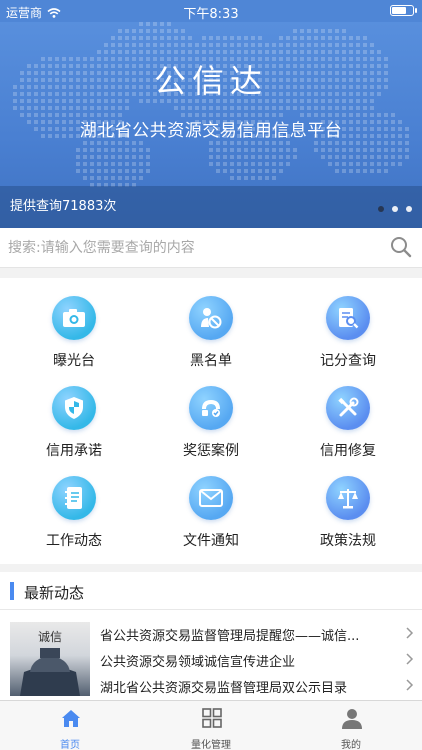 The width and height of the screenshot is (422, 750). I want to click on grid-item-label: 信用承诺, so click(74, 451).